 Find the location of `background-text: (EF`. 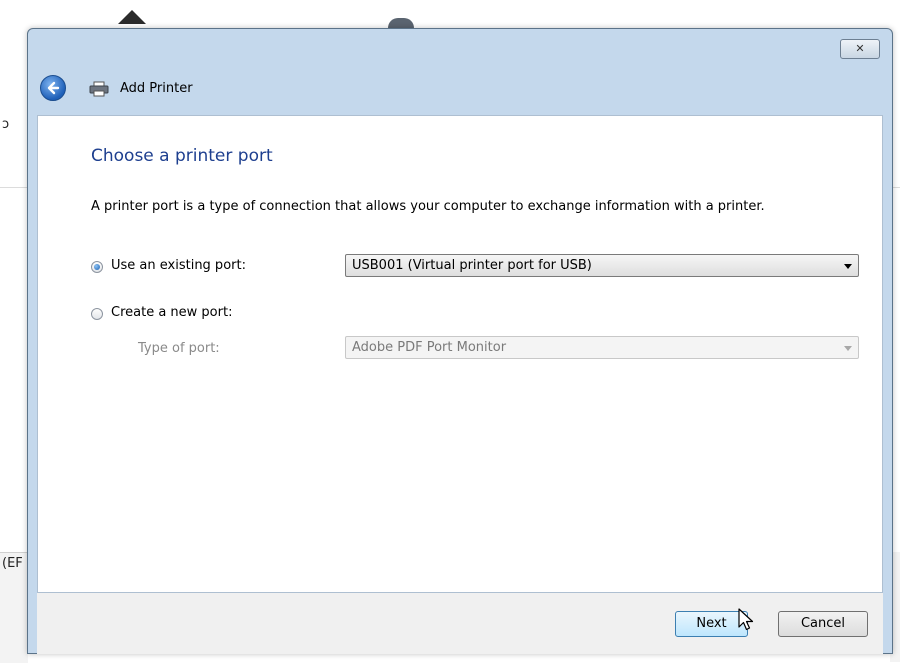

background-text: (EF is located at coordinates (12, 563).